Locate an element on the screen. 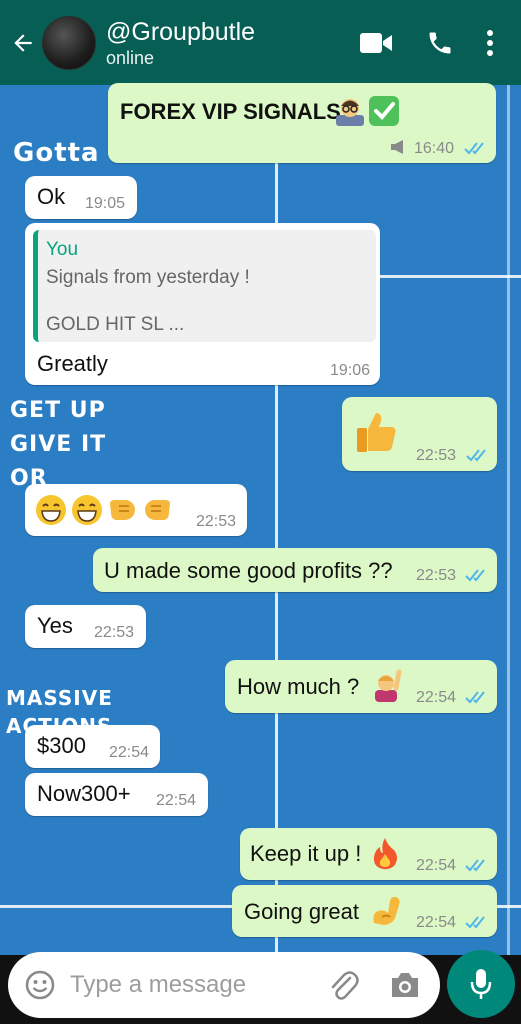  message-bubble-outgoing: Going great 22:54 is located at coordinates (364, 911).